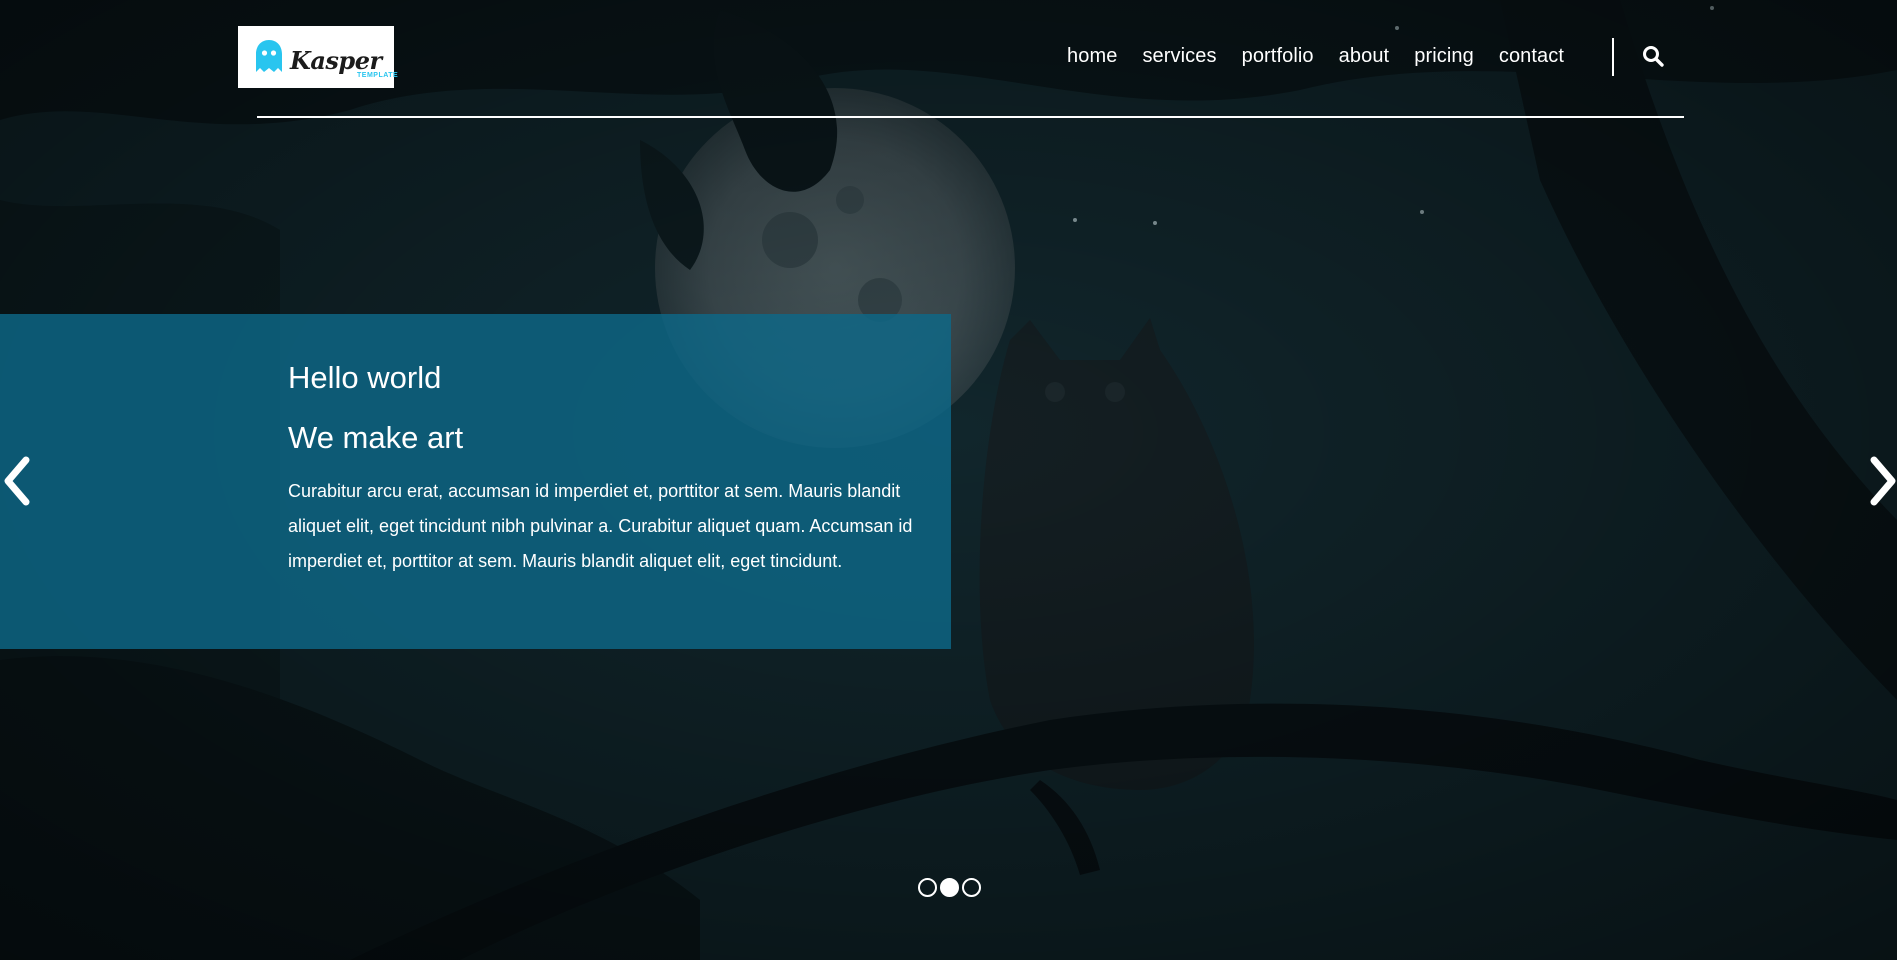 The image size is (1897, 960). Describe the element at coordinates (1278, 56) in the screenshot. I see `nav-link-portfolio: portfolio` at that location.